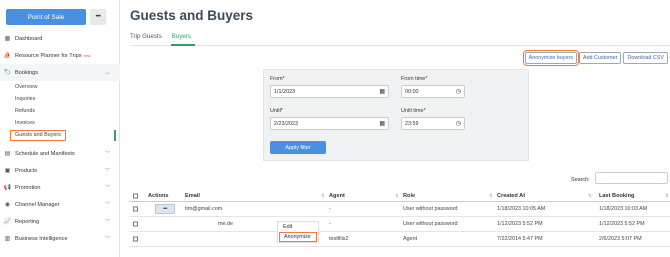 This screenshot has height=257, width=670. Describe the element at coordinates (46, 17) in the screenshot. I see `point-of-sale-button: Point of Sale` at that location.